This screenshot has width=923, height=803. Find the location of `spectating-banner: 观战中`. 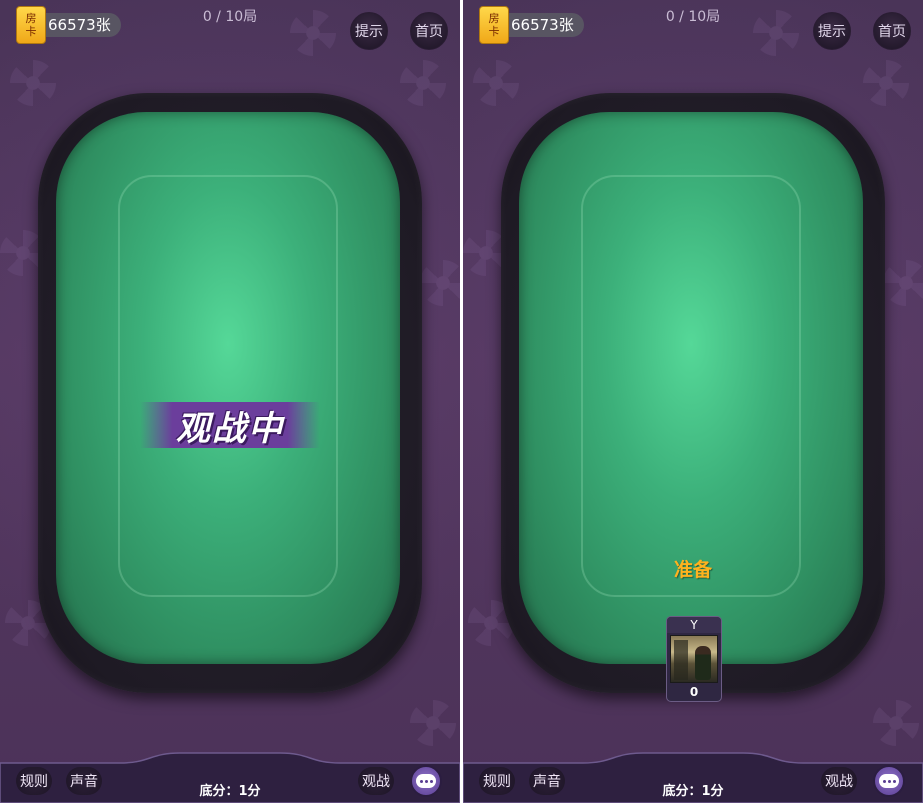

spectating-banner: 观战中 is located at coordinates (230, 425).